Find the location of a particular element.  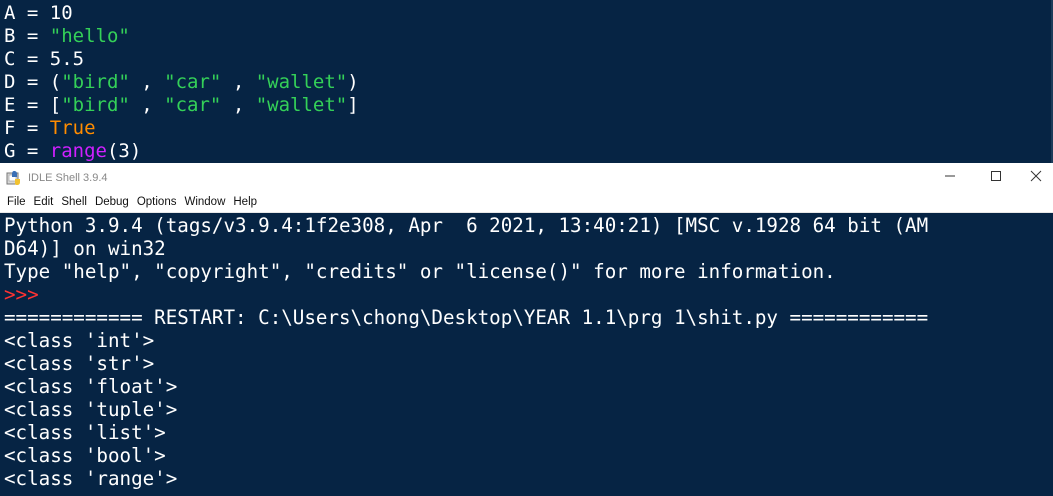

code-token: D = ( is located at coordinates (33, 82).